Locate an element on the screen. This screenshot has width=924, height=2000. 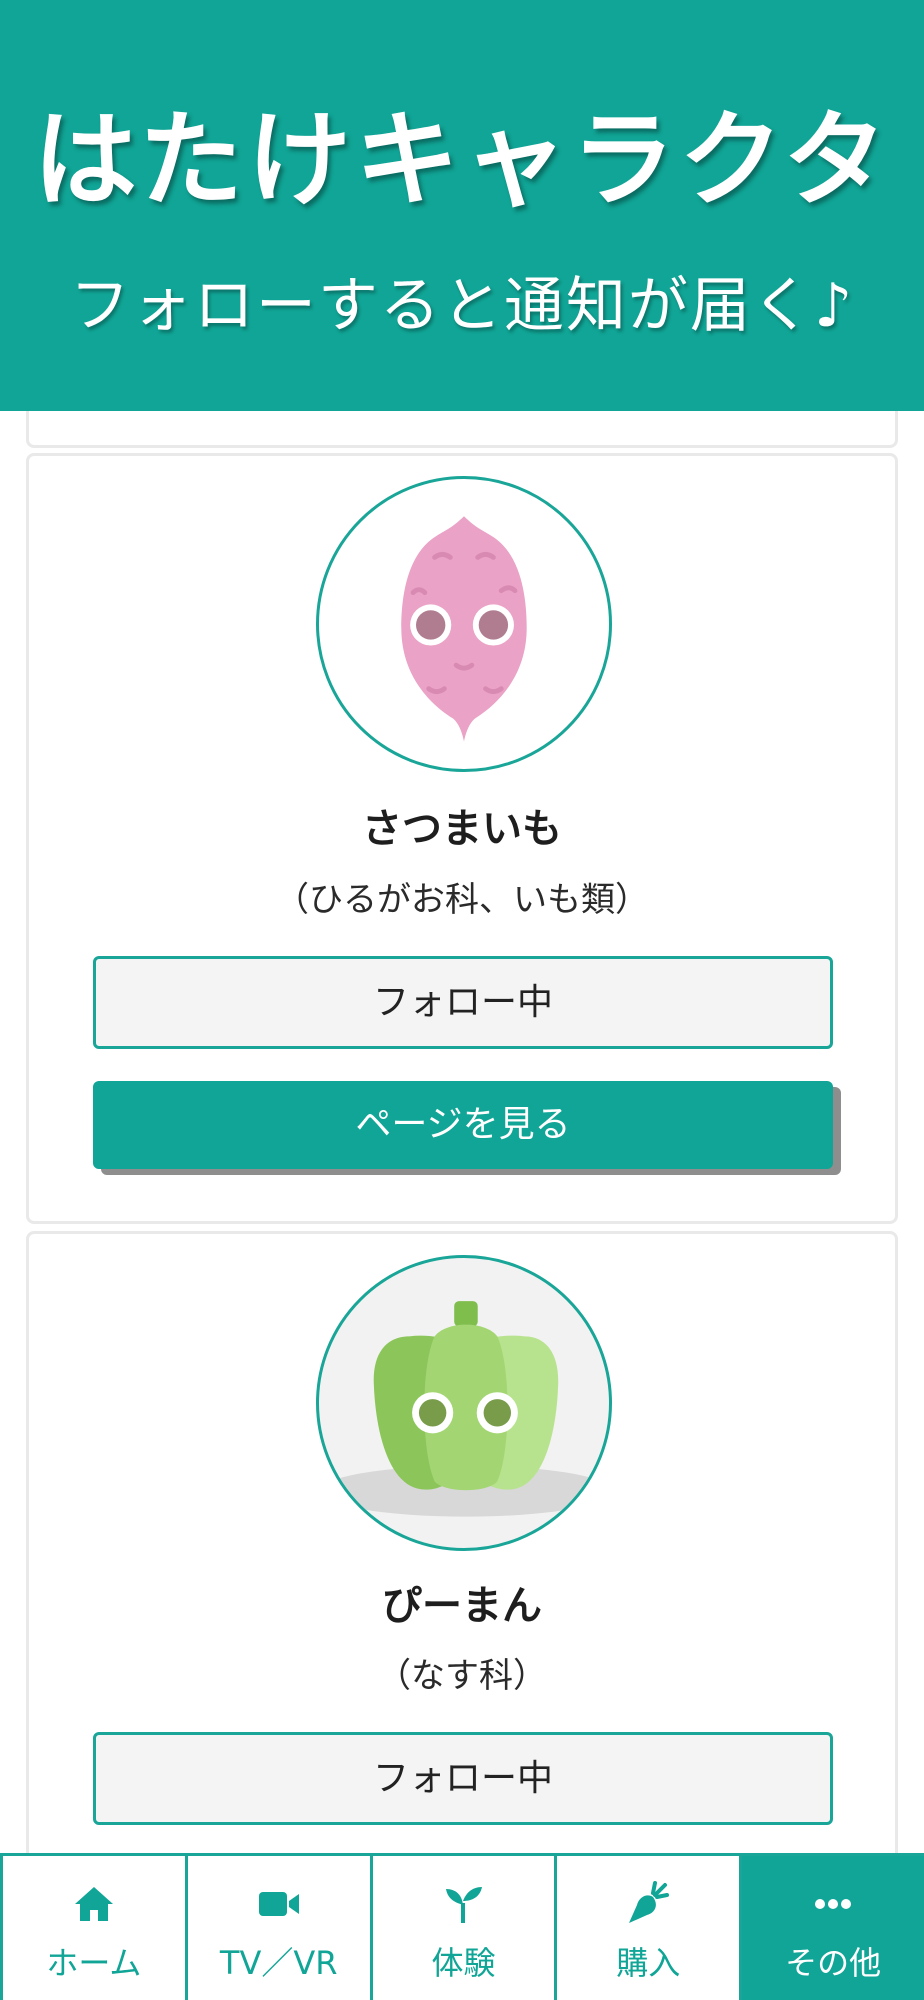
character-family: （ひるがお科、いも類） is located at coordinates (462, 900).